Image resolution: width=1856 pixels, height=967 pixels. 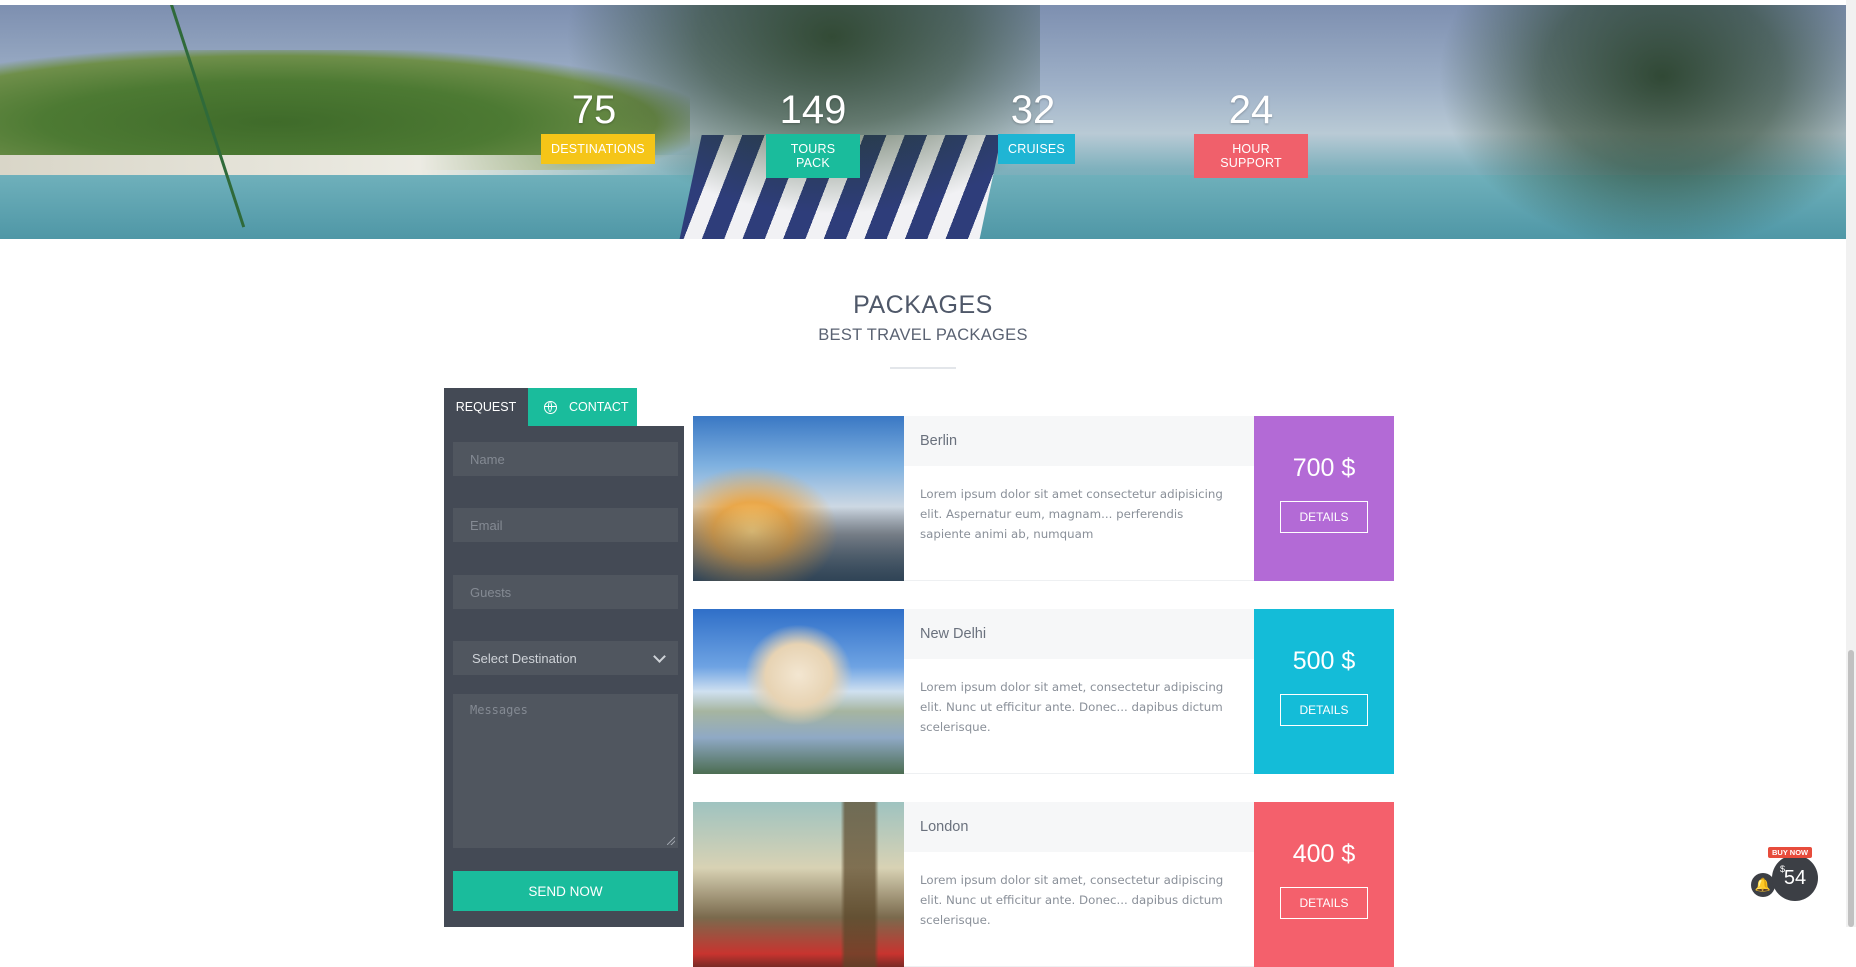 What do you see at coordinates (1324, 498) in the screenshot?
I see `package-price-panel: 700 $ DETAILS` at bounding box center [1324, 498].